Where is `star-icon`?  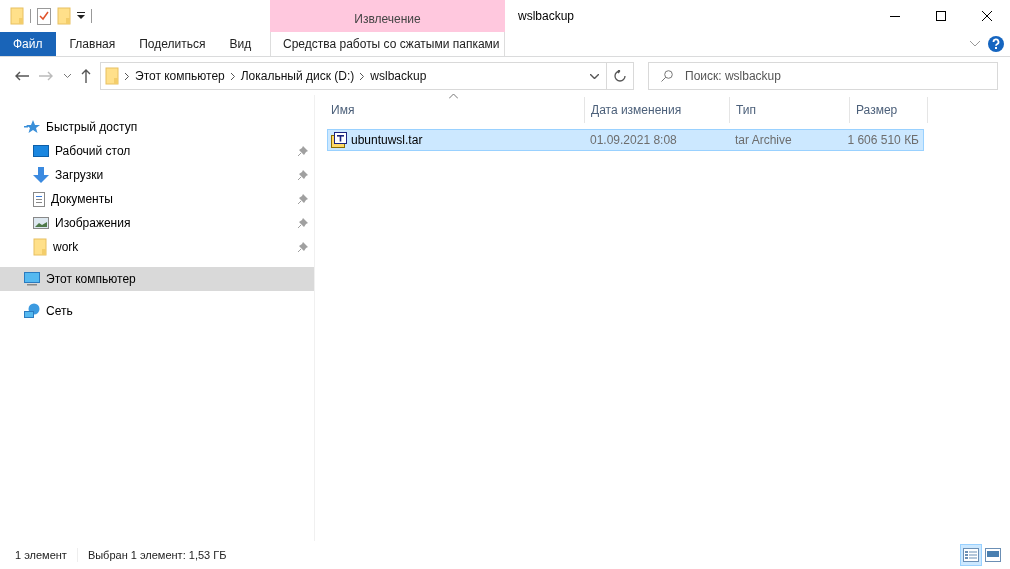 star-icon is located at coordinates (32, 127).